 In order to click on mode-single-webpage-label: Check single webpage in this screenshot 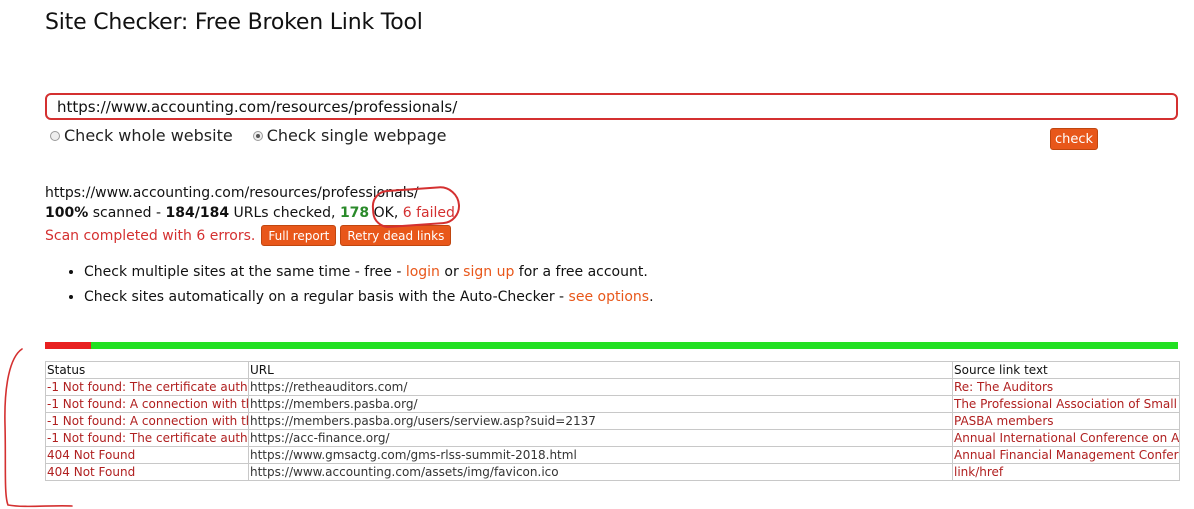, I will do `click(356, 135)`.